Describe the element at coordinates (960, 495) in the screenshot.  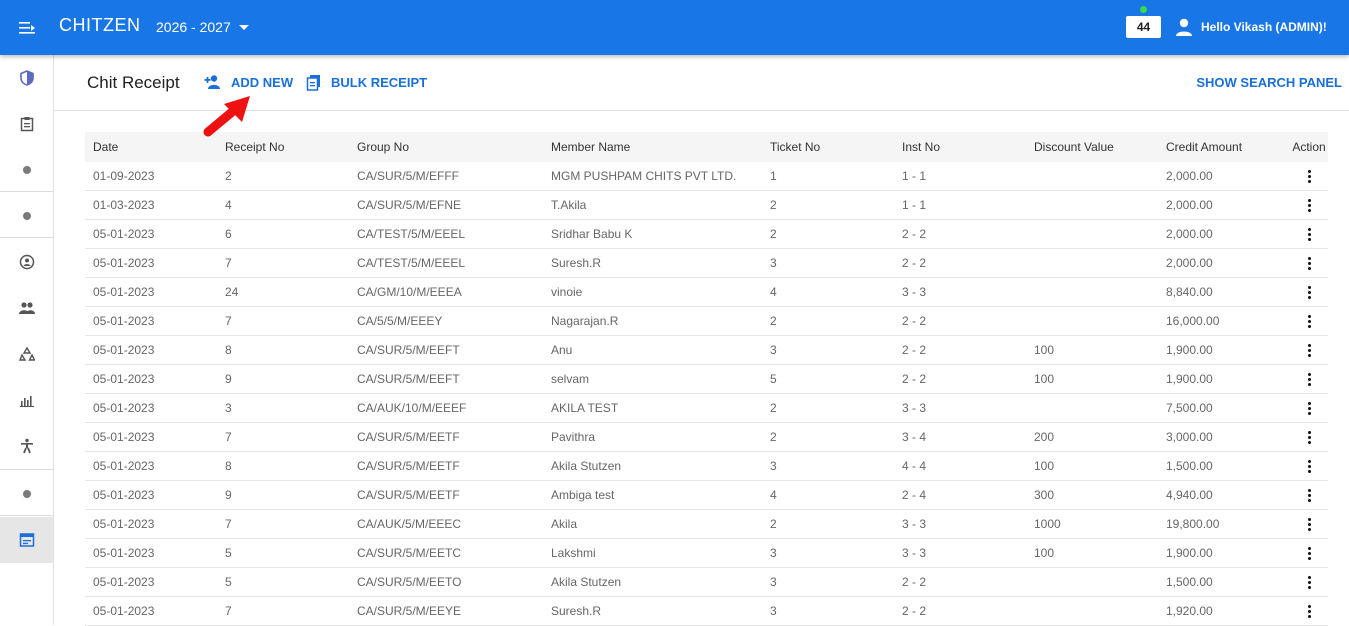
I see `cell-inst-no: 2 - 4` at that location.